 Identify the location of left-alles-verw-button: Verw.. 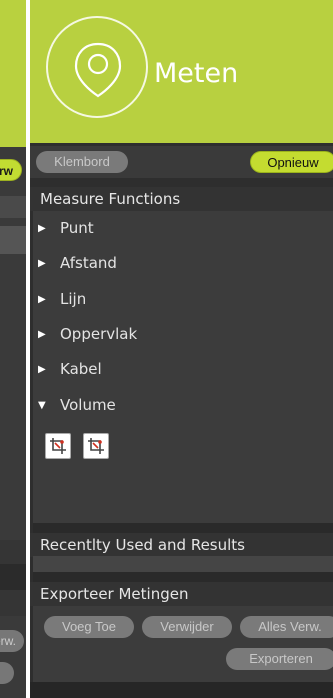
(12, 641).